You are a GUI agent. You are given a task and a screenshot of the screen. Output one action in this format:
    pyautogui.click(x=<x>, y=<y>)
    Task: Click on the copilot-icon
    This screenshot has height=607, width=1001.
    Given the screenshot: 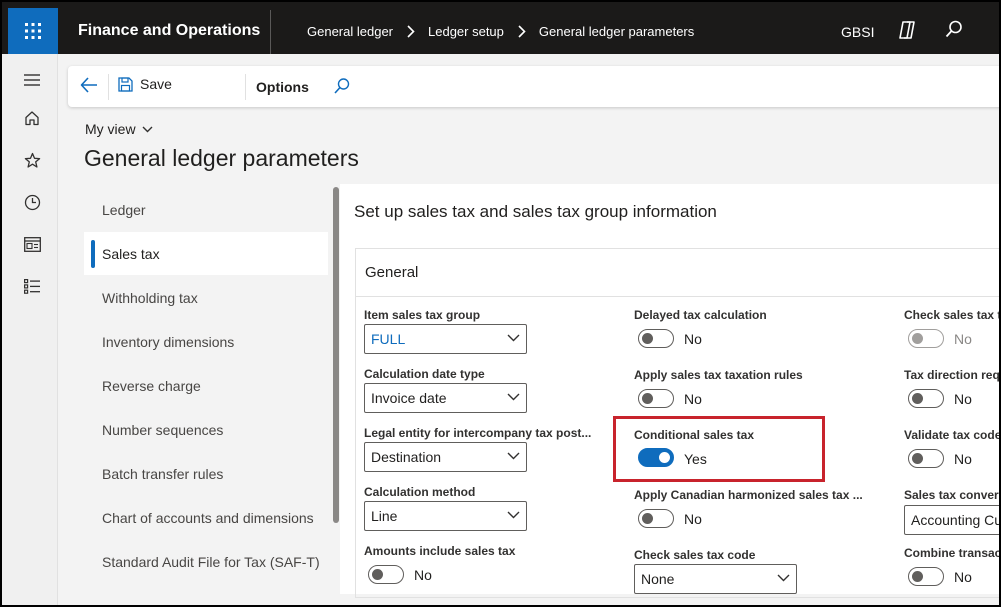 What is the action you would take?
    pyautogui.click(x=907, y=30)
    